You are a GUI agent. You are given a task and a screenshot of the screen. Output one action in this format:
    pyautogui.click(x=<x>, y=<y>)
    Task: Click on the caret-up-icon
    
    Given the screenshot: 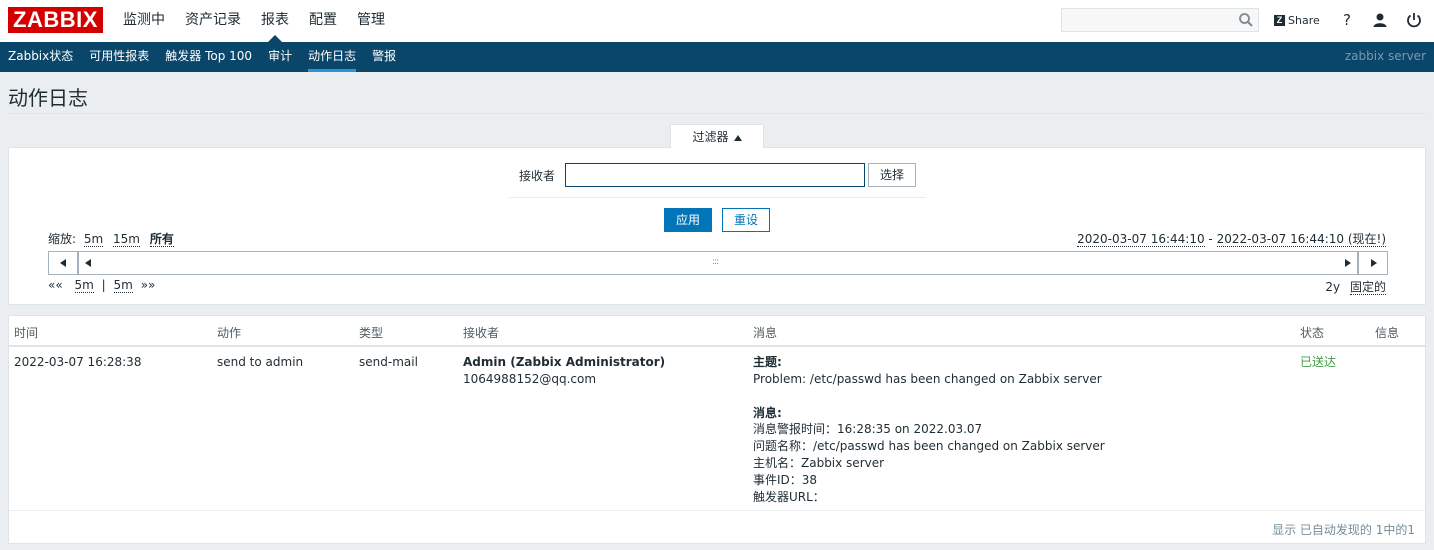 What is the action you would take?
    pyautogui.click(x=737, y=138)
    